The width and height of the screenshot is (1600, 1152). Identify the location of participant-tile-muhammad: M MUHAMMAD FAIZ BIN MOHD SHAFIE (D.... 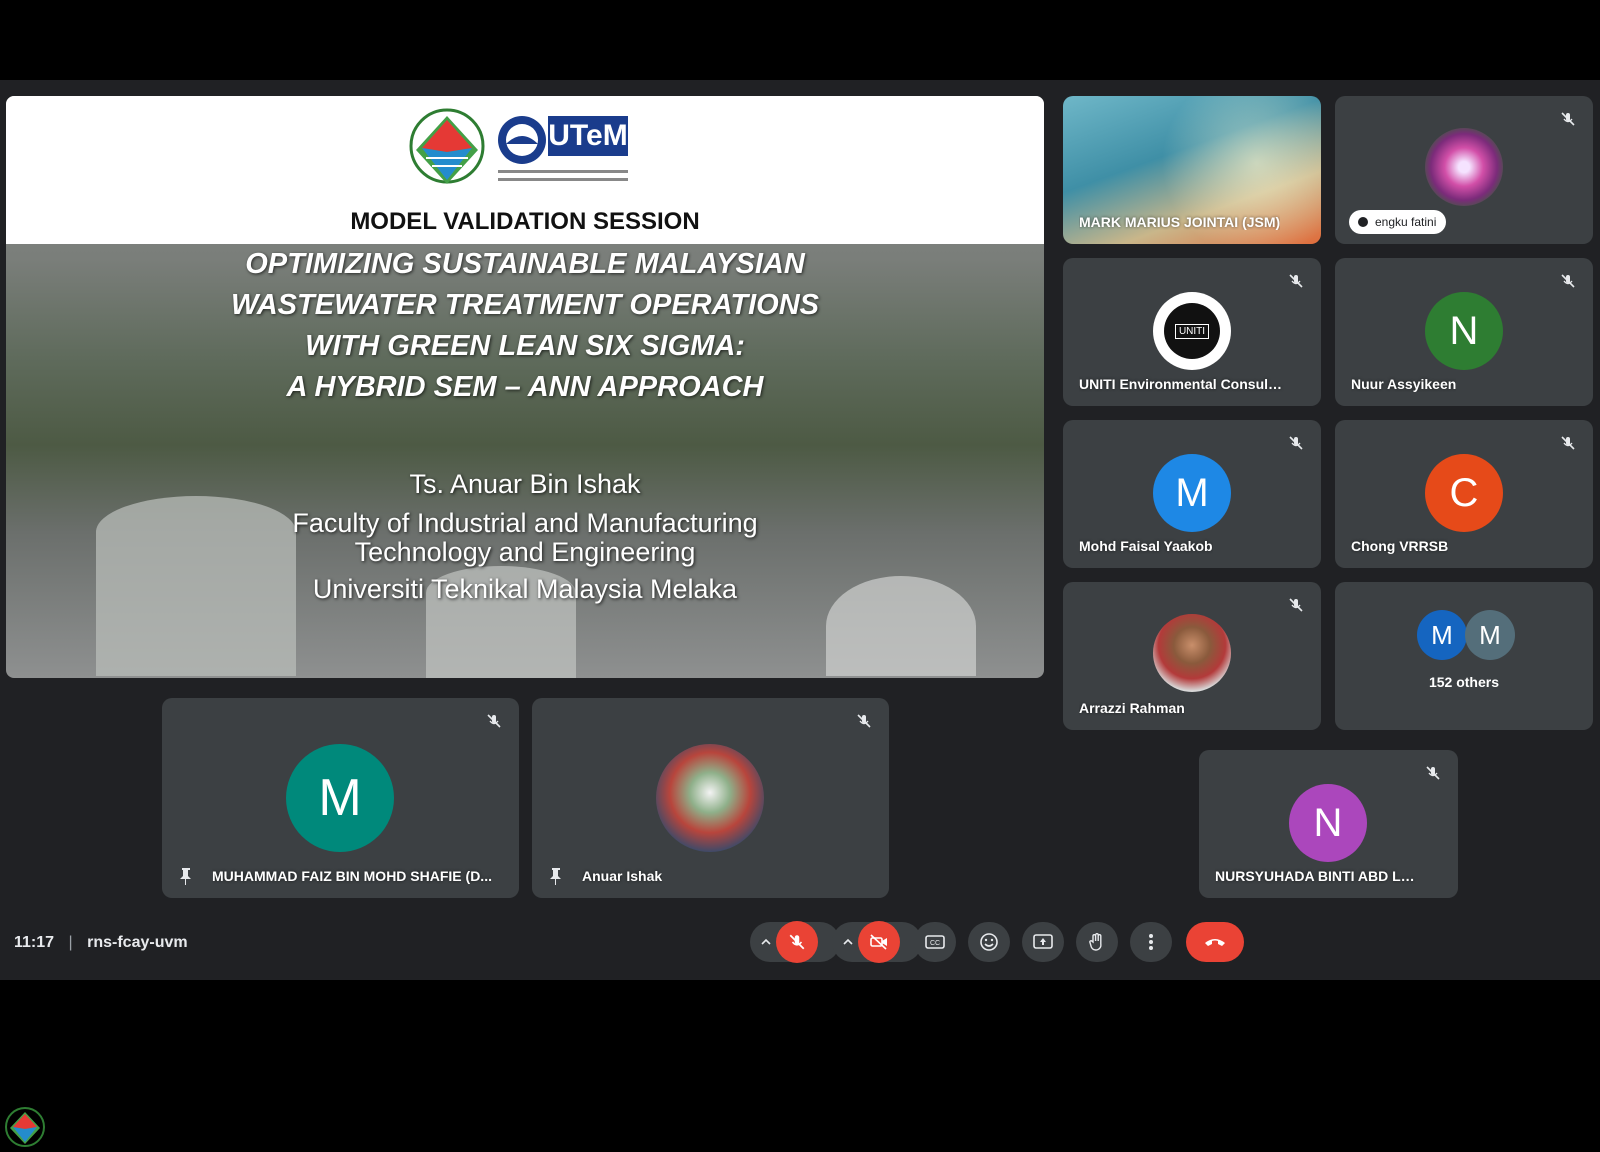
(340, 798).